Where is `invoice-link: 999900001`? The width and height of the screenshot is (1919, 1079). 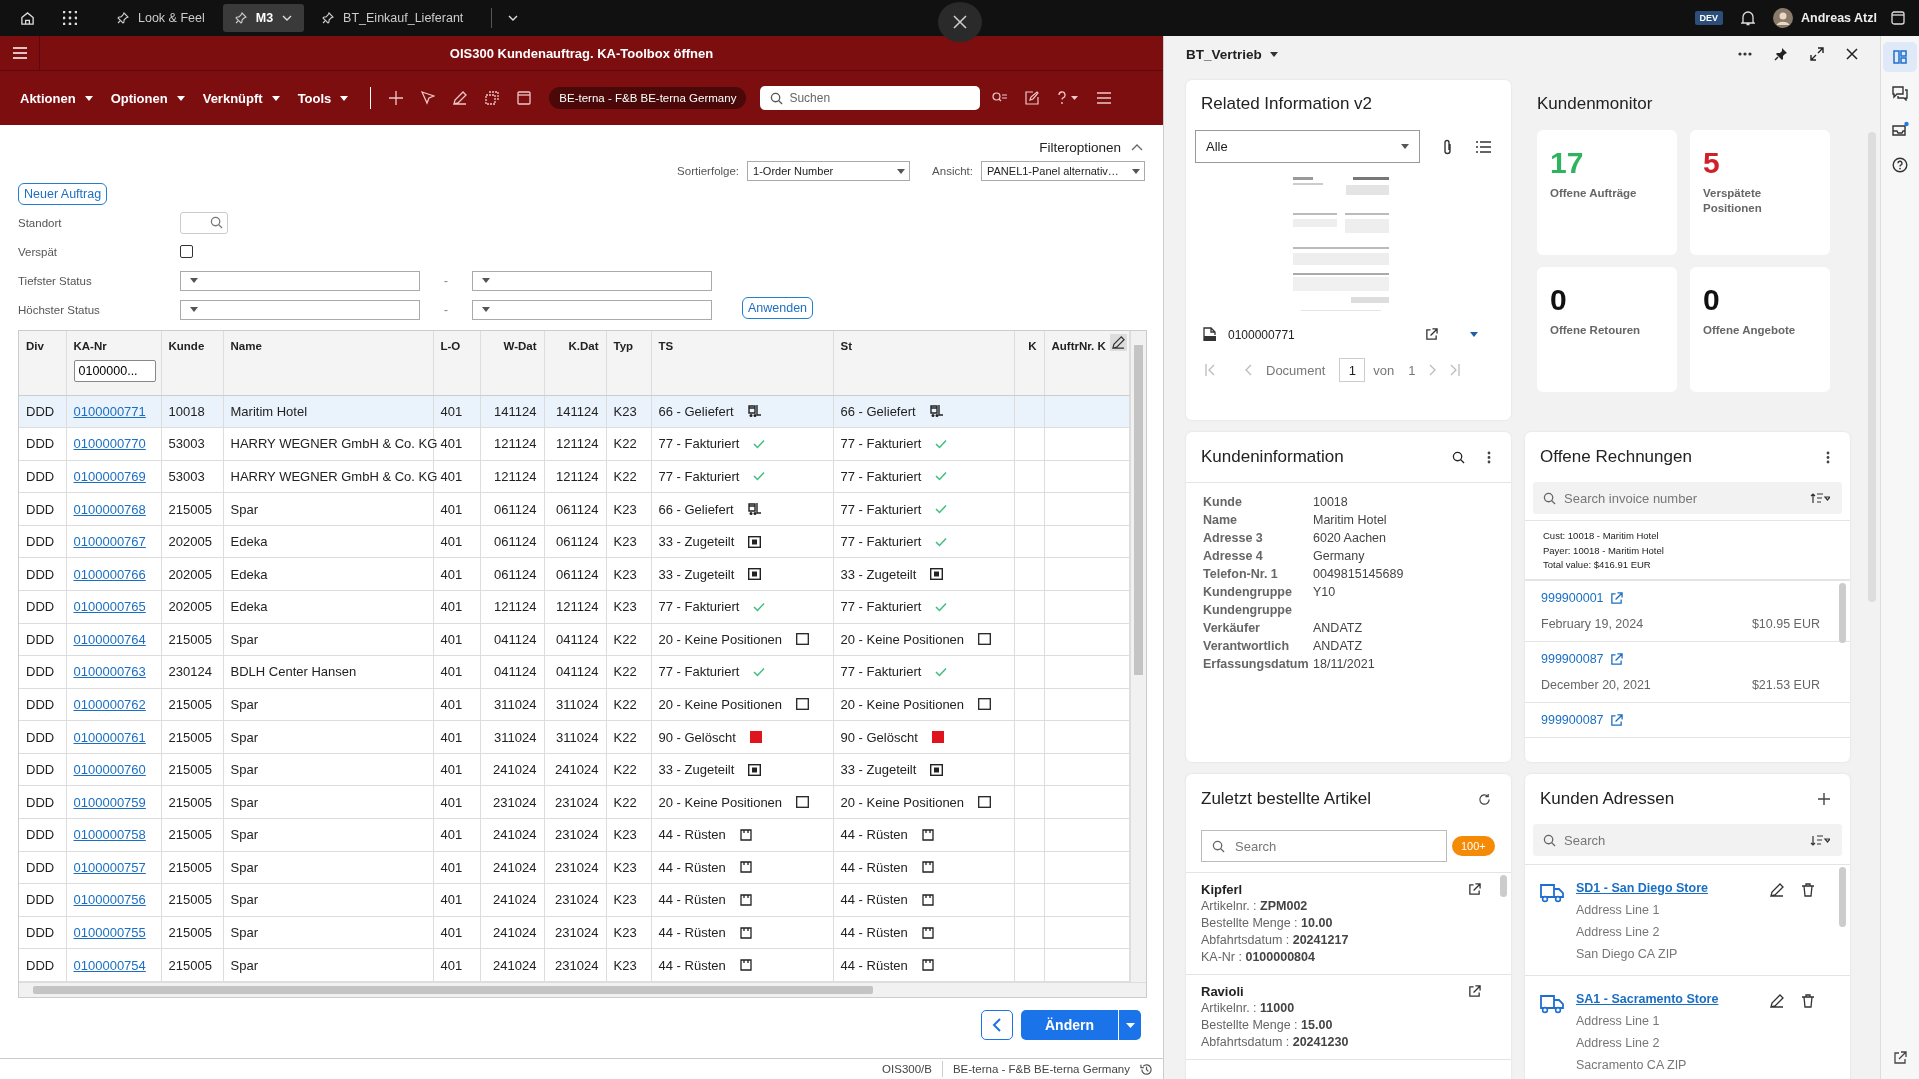
invoice-link: 999900001 is located at coordinates (1572, 598).